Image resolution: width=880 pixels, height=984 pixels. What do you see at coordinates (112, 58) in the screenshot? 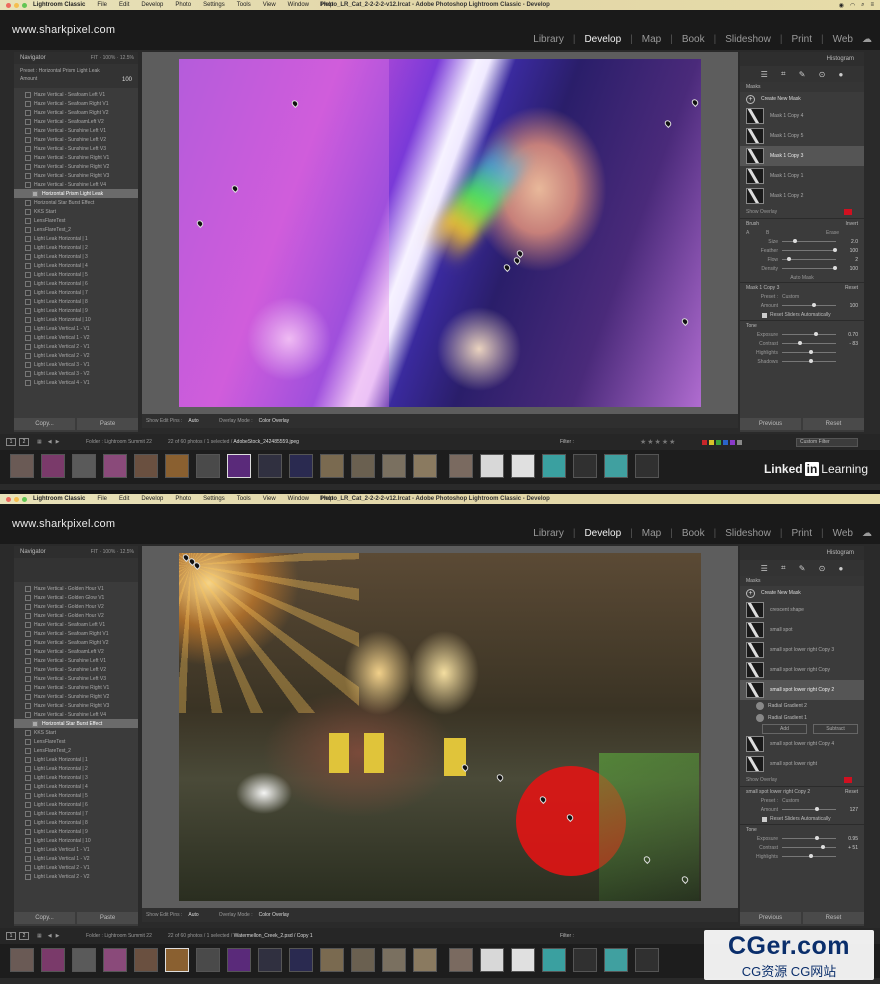
I see `navigator-zoom-tabs: FIT · 100% · 12.5%` at bounding box center [112, 58].